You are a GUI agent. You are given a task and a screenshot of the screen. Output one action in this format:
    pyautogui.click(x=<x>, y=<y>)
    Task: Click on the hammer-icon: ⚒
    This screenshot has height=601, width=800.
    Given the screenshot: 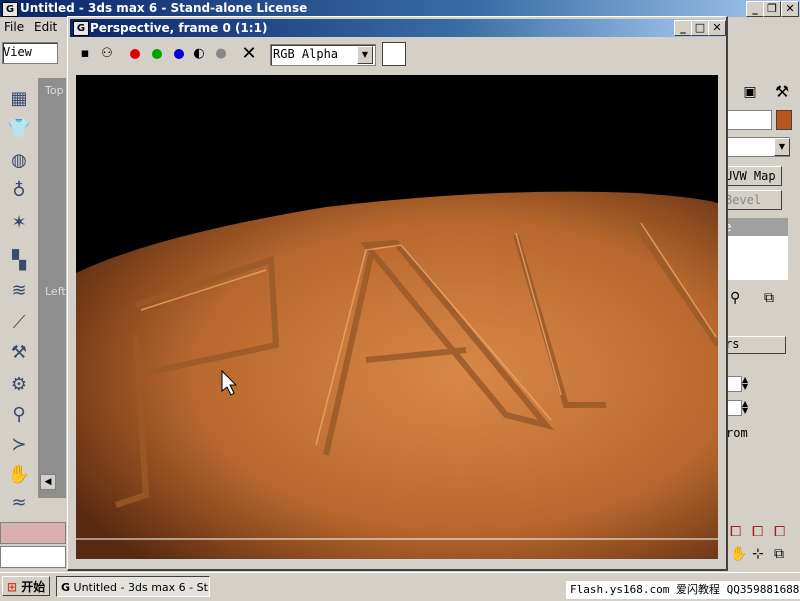 What is the action you would take?
    pyautogui.click(x=782, y=92)
    